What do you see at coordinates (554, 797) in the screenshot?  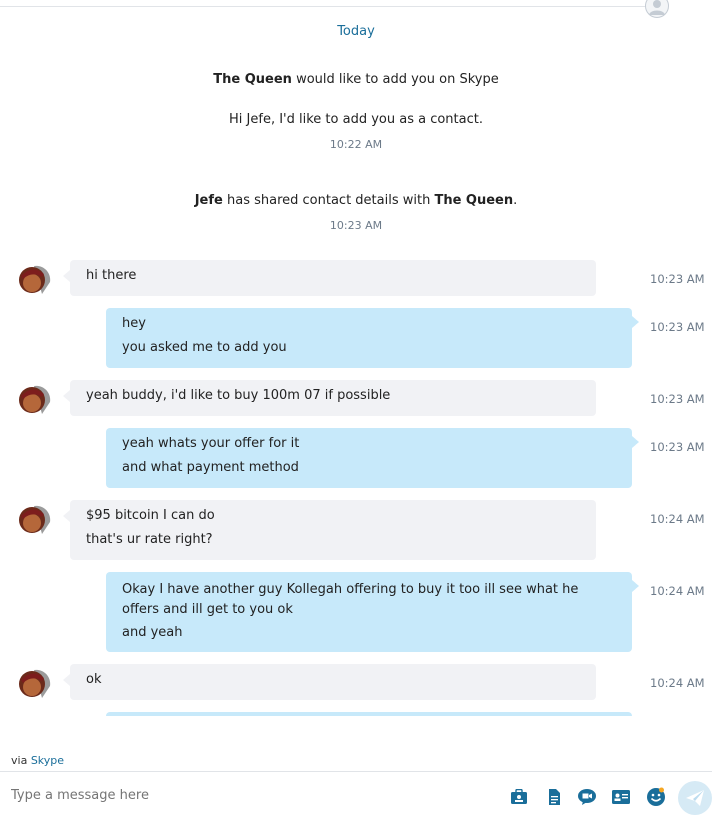 I see `file-icon` at bounding box center [554, 797].